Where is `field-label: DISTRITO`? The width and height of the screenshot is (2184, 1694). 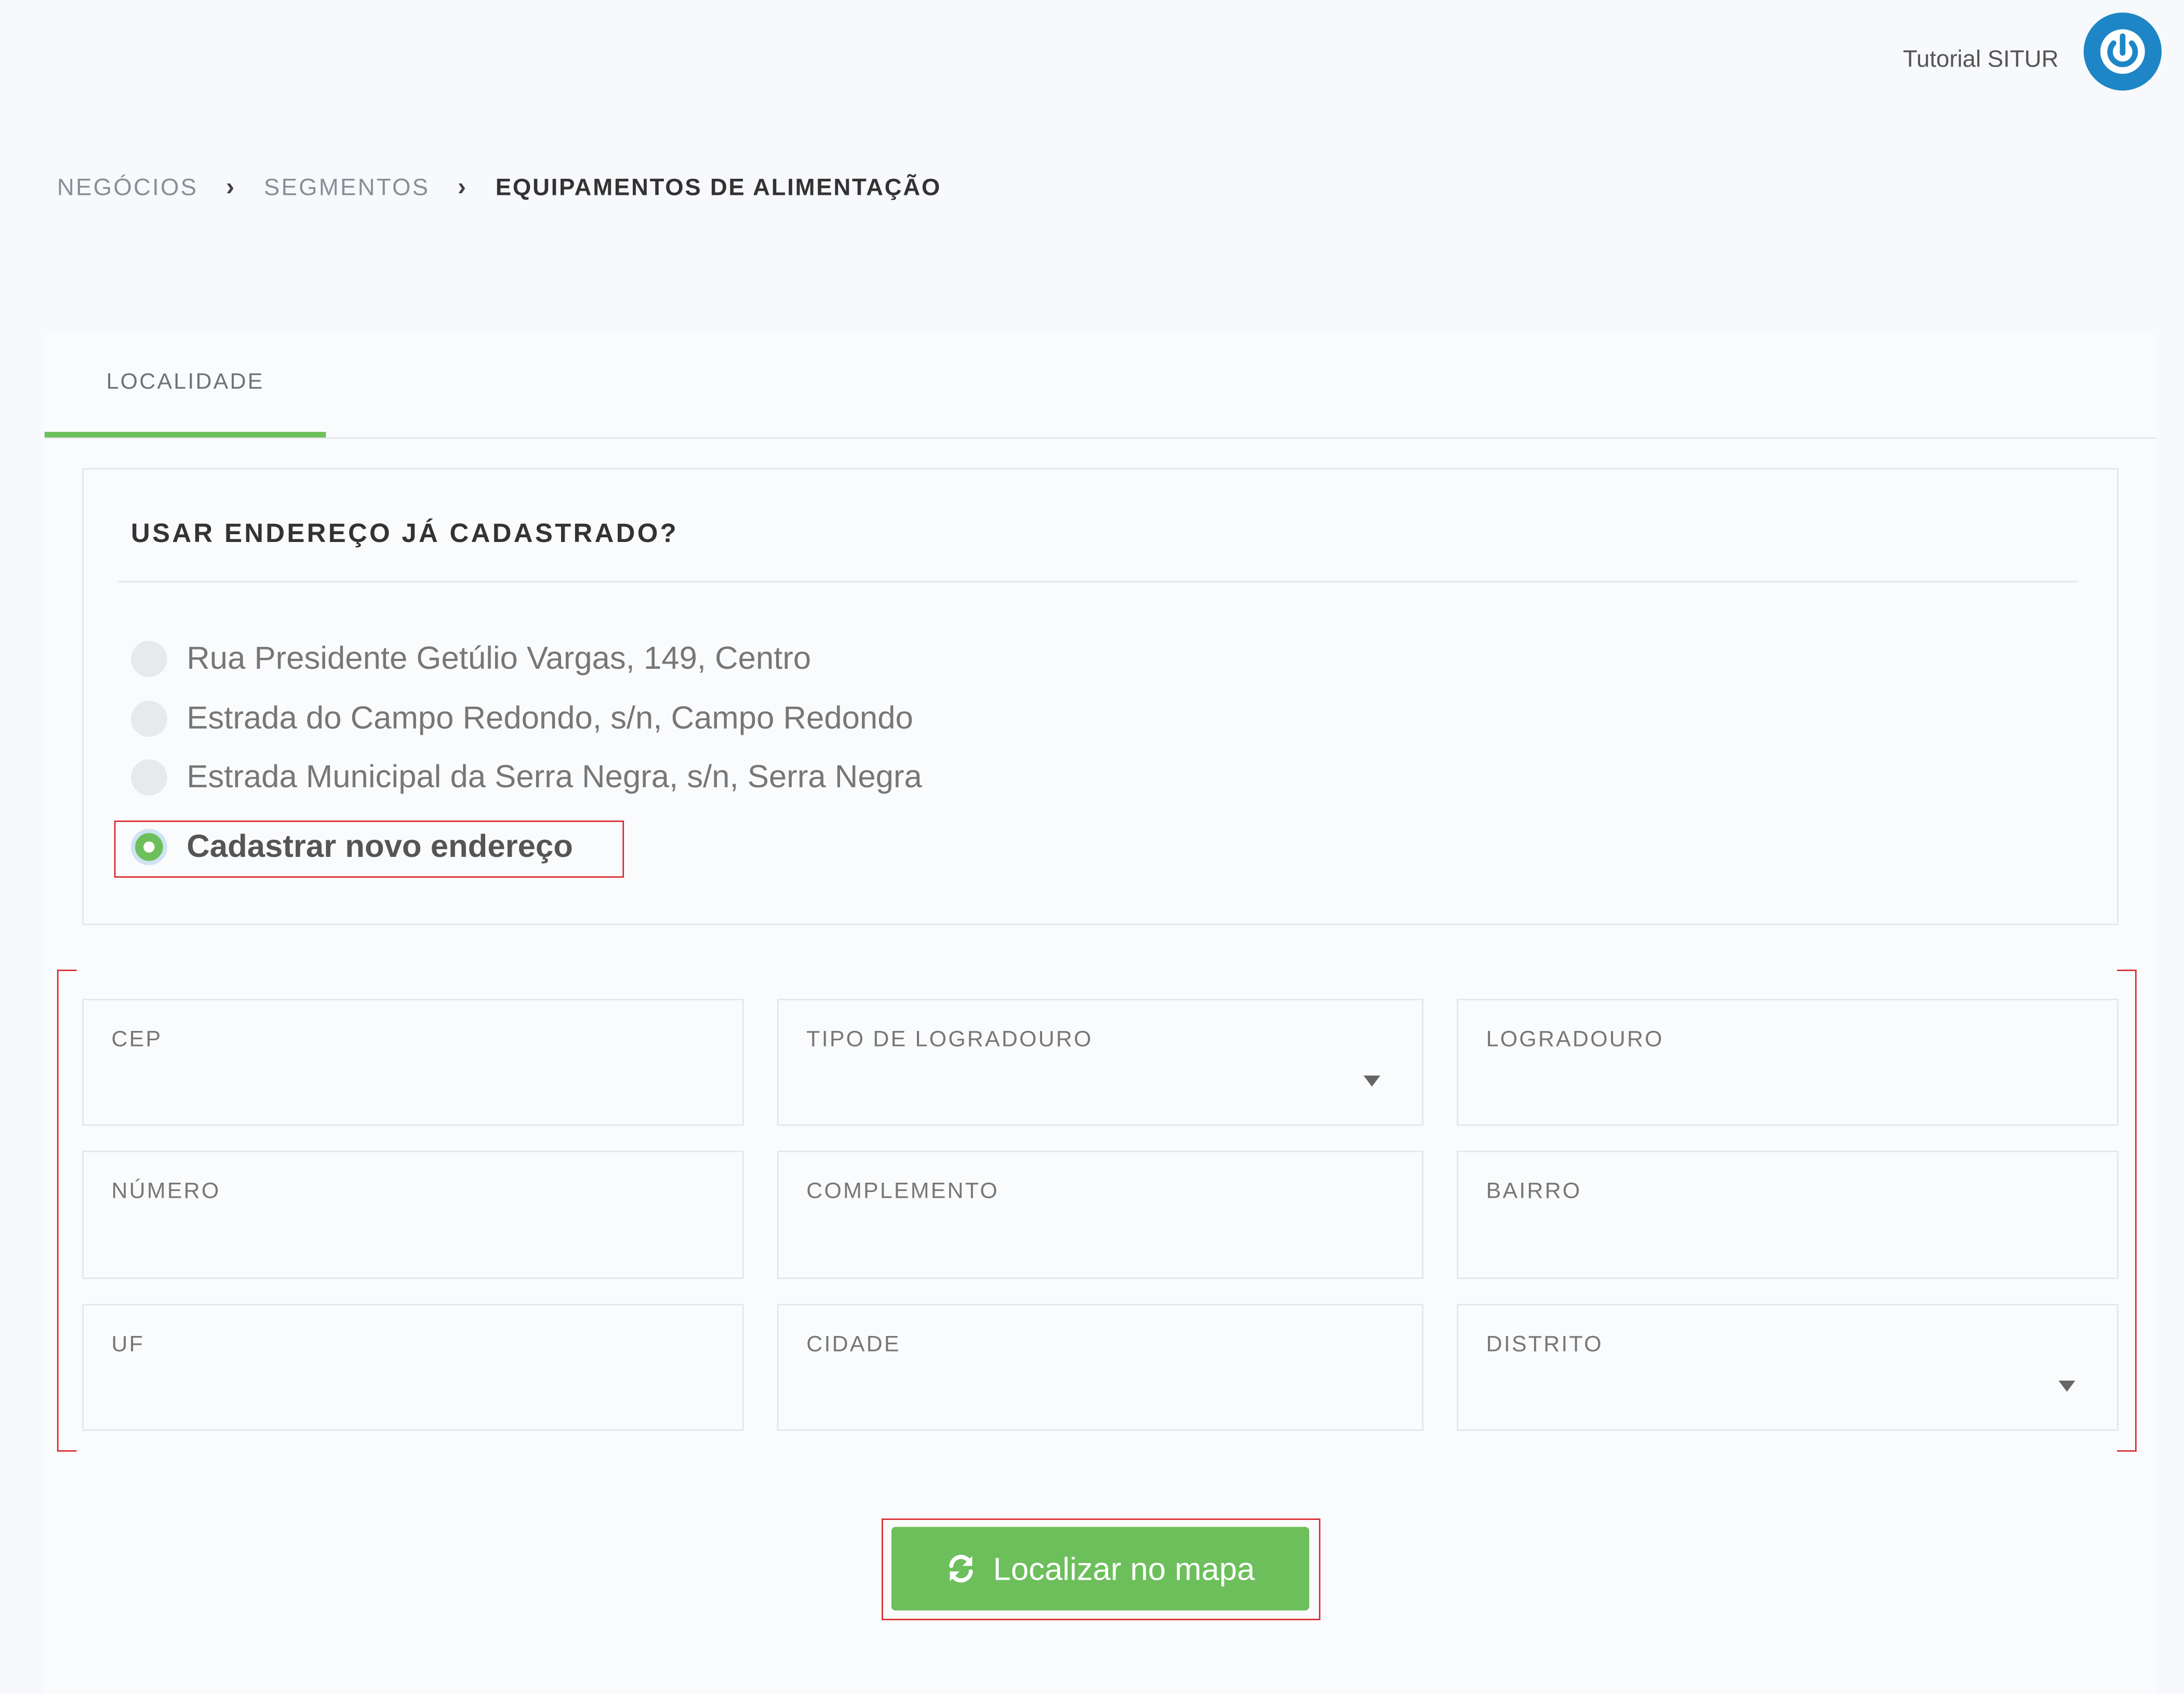 field-label: DISTRITO is located at coordinates (1545, 1345).